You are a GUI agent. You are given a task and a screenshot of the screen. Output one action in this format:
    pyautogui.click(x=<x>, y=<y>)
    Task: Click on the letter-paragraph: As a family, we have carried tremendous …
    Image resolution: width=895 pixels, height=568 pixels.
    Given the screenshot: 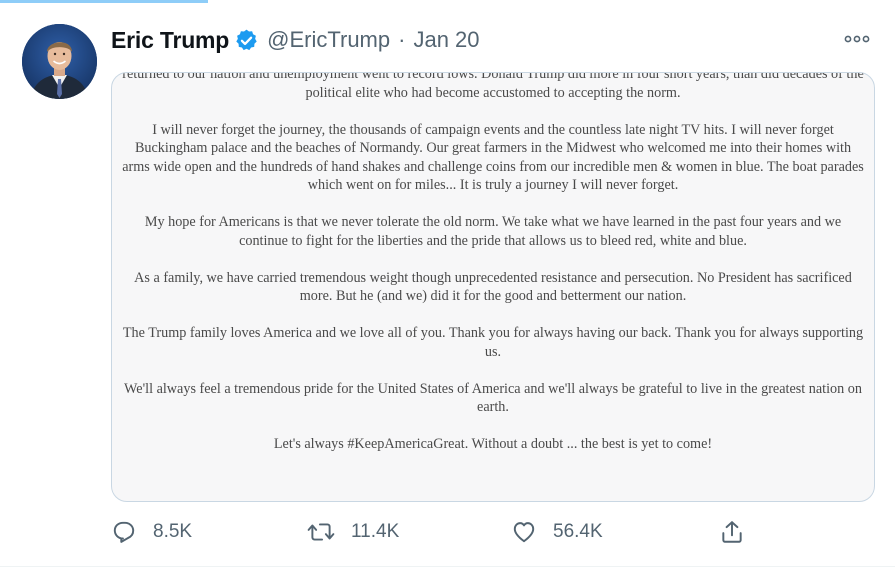 What is the action you would take?
    pyautogui.click(x=493, y=287)
    